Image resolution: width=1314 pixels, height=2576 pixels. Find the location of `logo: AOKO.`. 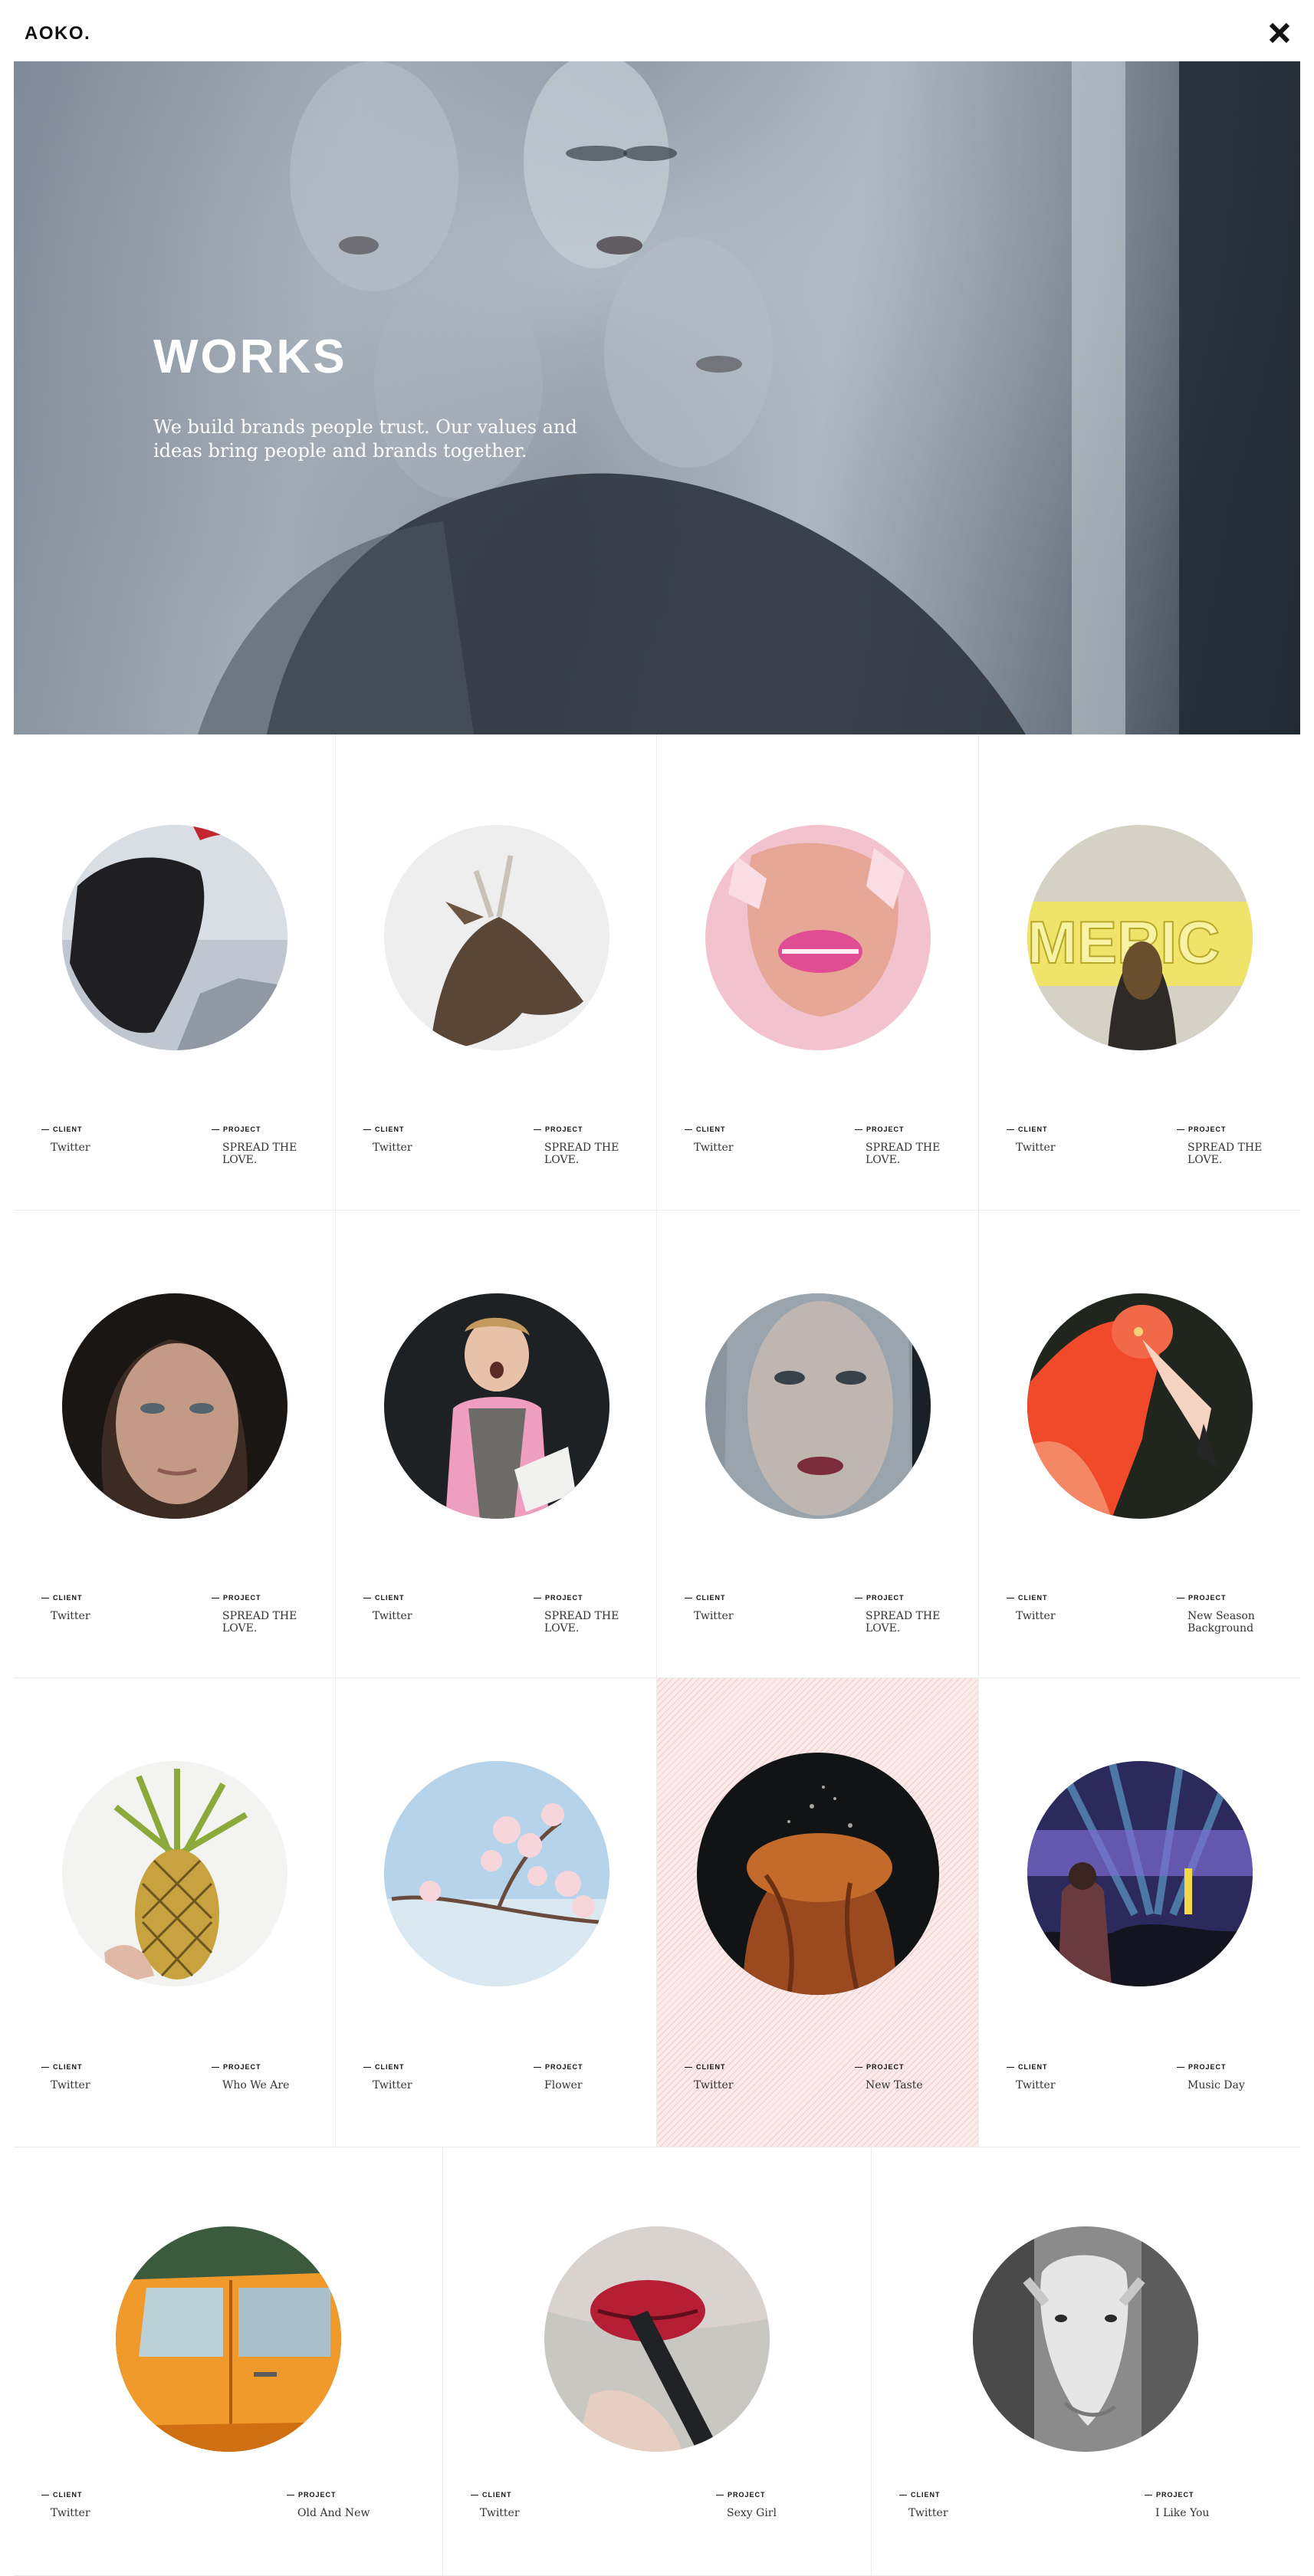

logo: AOKO. is located at coordinates (57, 34).